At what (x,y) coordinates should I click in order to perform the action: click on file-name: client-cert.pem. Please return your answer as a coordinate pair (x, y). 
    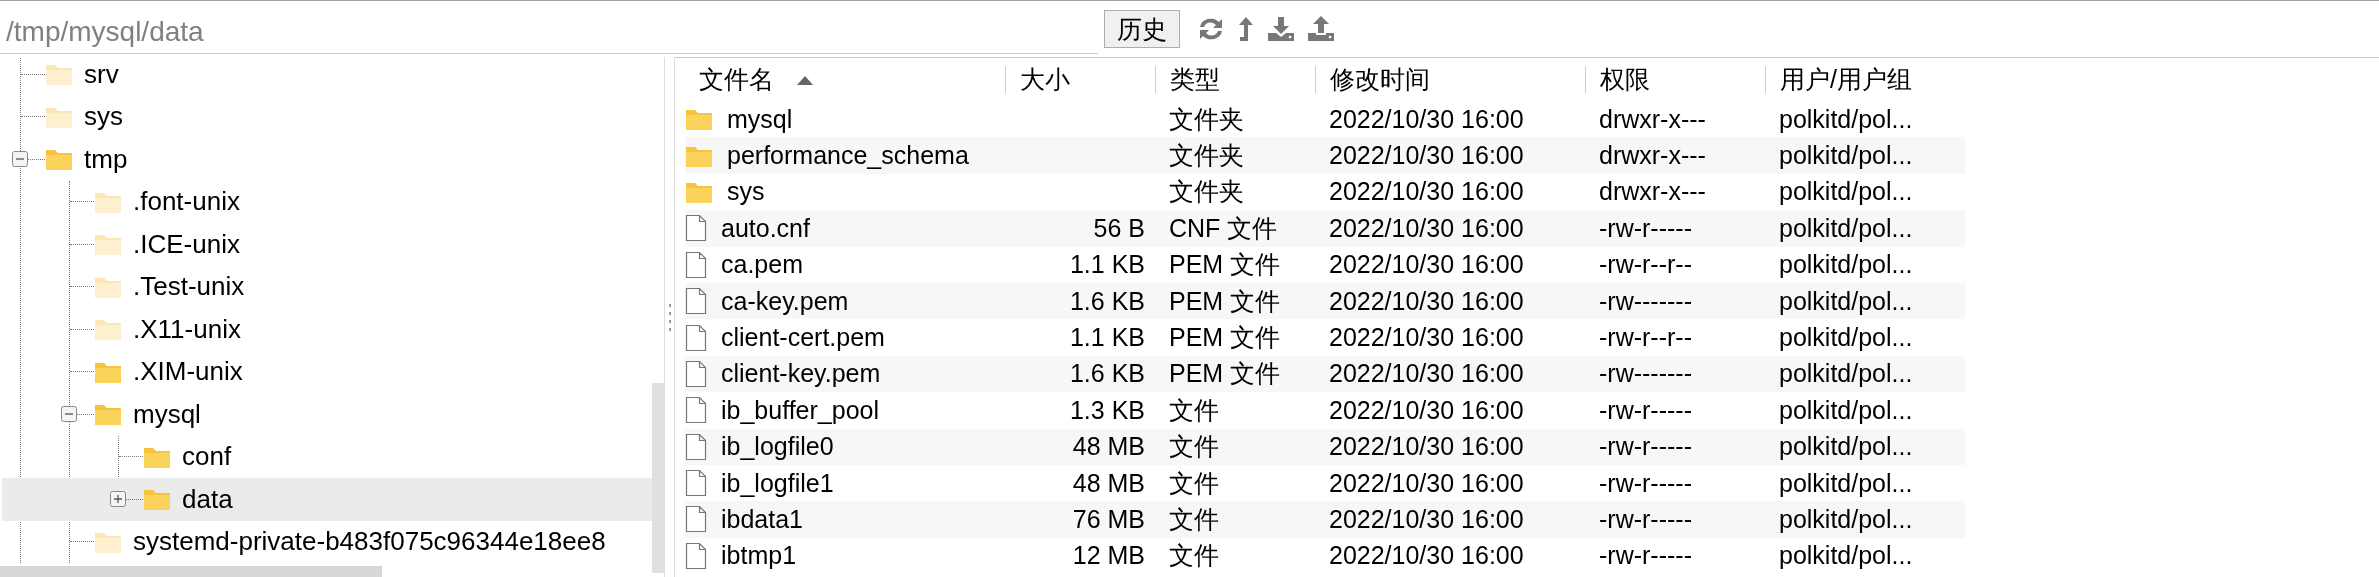
    Looking at the image, I should click on (803, 338).